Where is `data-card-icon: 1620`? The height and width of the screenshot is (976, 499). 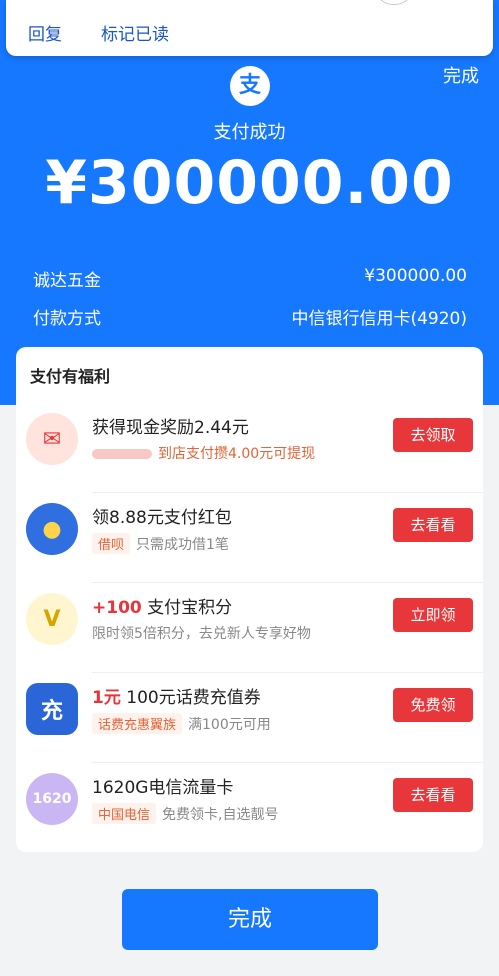
data-card-icon: 1620 is located at coordinates (52, 799).